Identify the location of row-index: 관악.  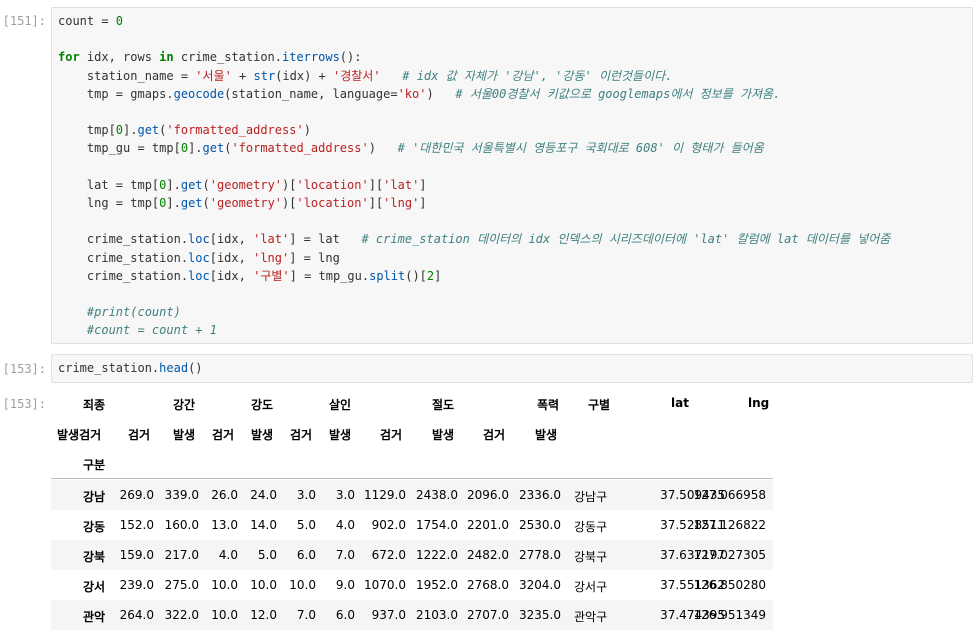
(94, 617).